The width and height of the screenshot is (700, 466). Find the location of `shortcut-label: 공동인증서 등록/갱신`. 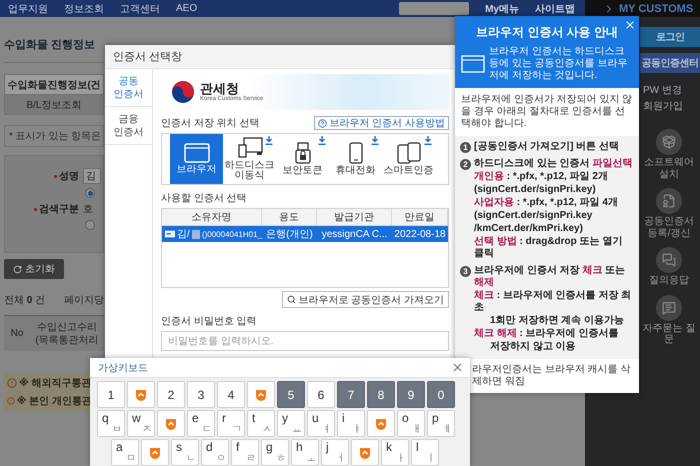

shortcut-label: 공동인증서 등록/갱신 is located at coordinates (669, 227).